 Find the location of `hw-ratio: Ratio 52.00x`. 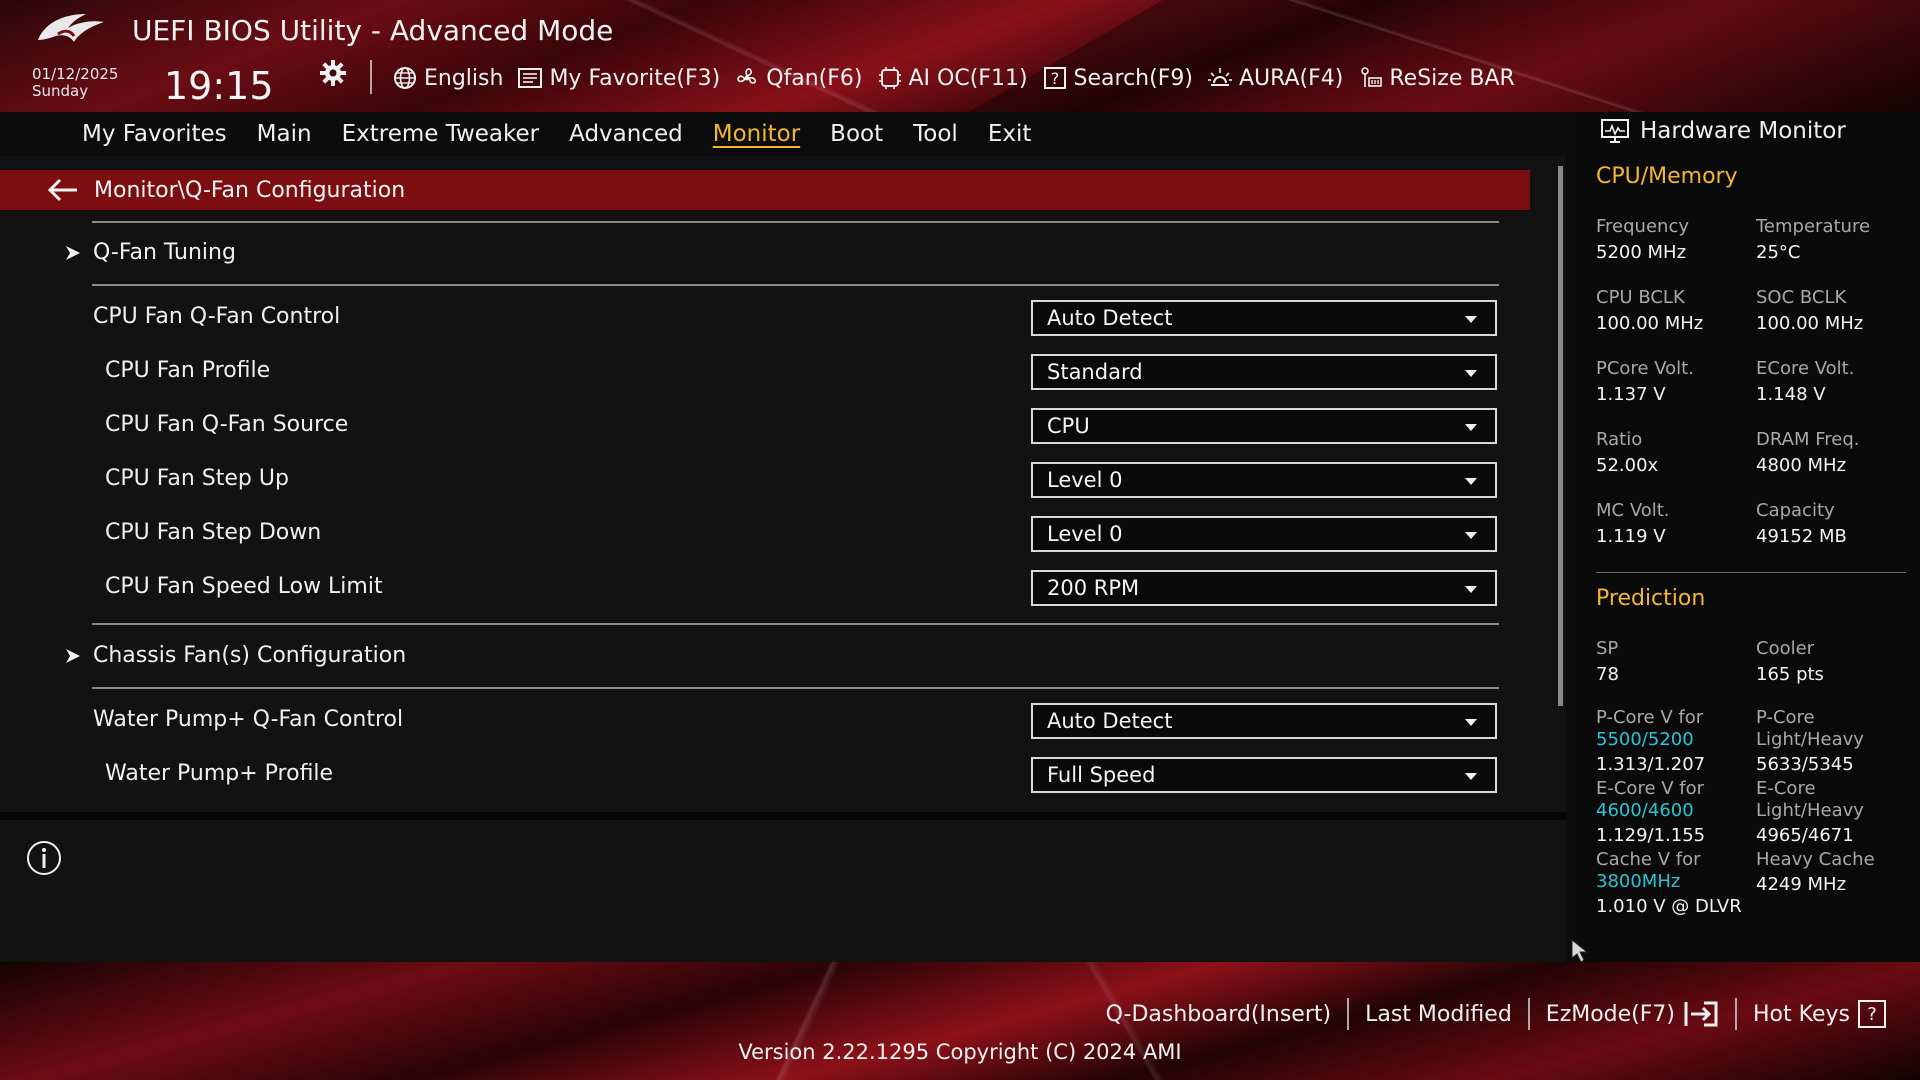

hw-ratio: Ratio 52.00x is located at coordinates (1676, 453).